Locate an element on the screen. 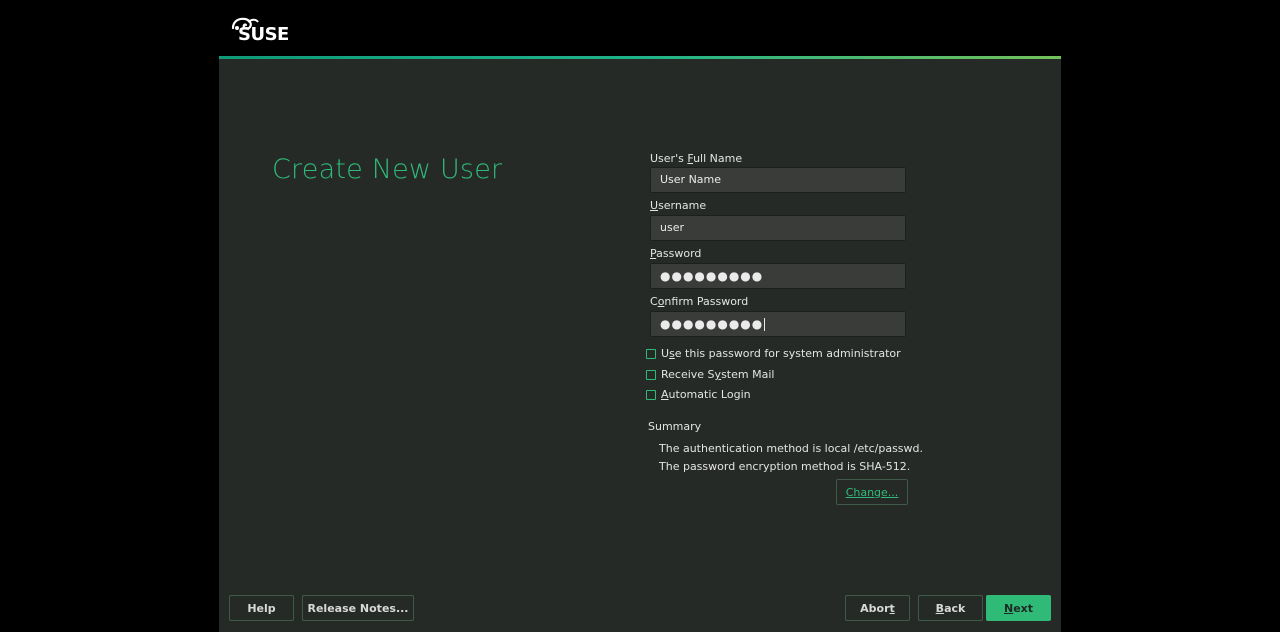  username-label: Username is located at coordinates (678, 205).